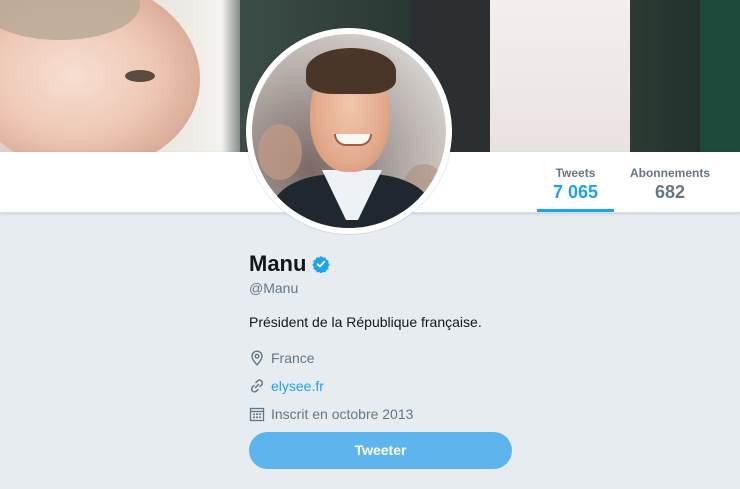 This screenshot has height=489, width=740. What do you see at coordinates (257, 414) in the screenshot?
I see `calendar-icon` at bounding box center [257, 414].